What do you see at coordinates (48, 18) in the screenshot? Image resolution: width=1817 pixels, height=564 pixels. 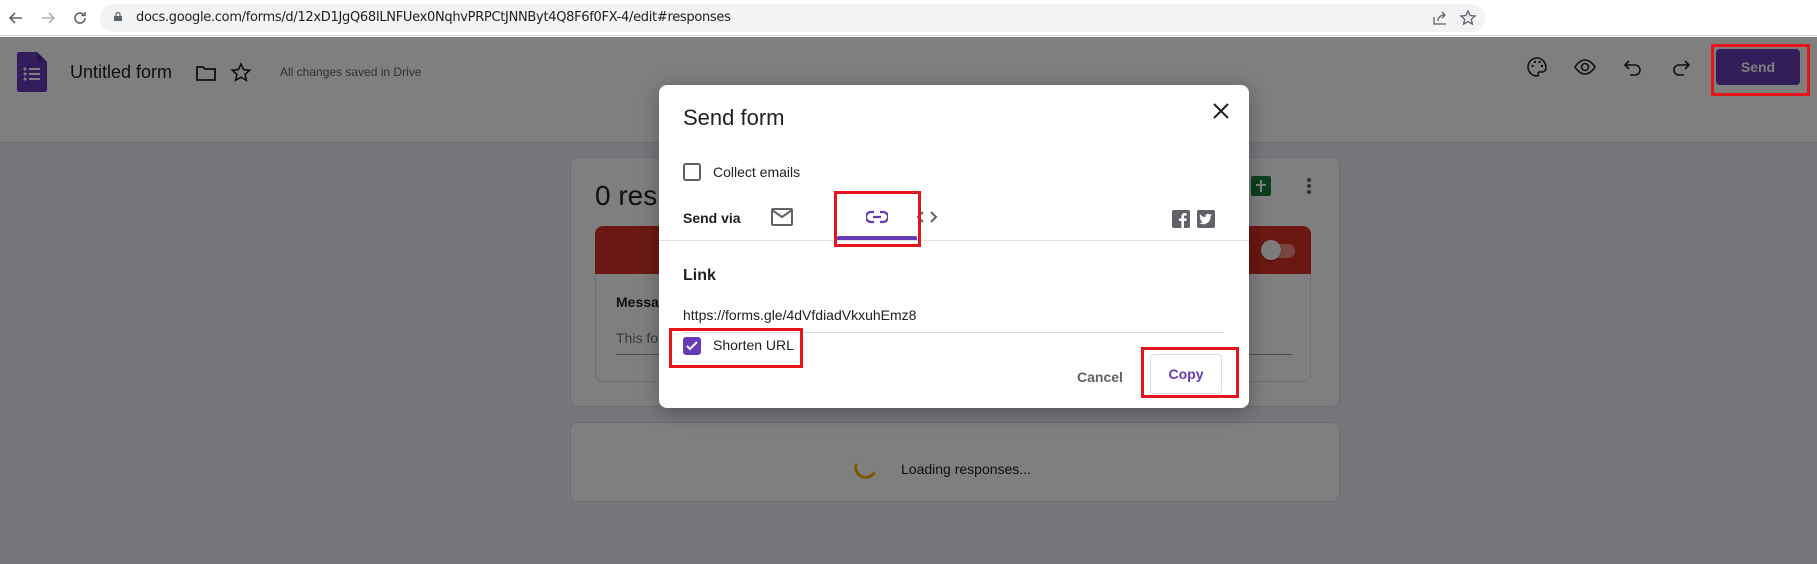 I see `forward-icon` at bounding box center [48, 18].